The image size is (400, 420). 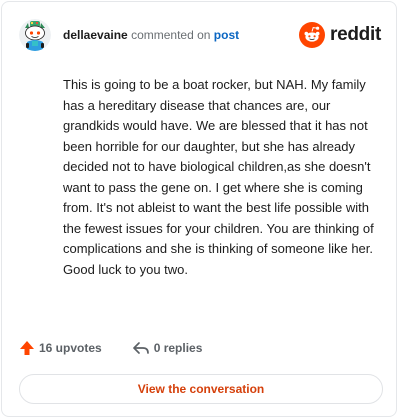 I want to click on comment-actions: 16 upvotes 0 replies, so click(x=110, y=348).